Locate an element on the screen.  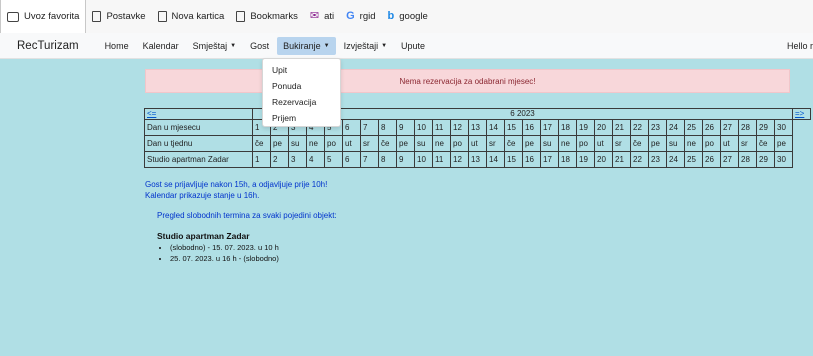
object-day-cell: 3 is located at coordinates (297, 159).